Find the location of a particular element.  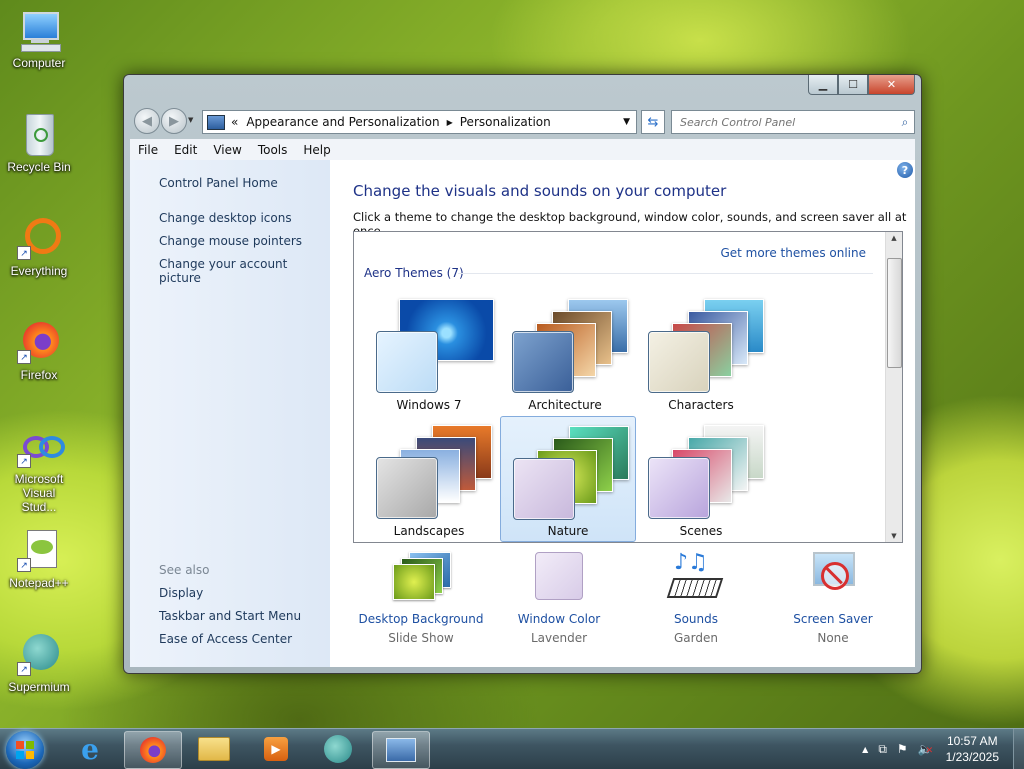

taskbar-control-panel is located at coordinates (401, 750).